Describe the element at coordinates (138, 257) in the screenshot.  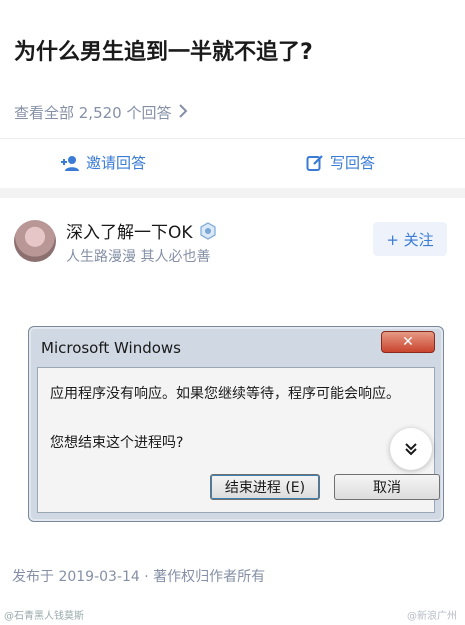
I see `author-bio: 人生路漫漫 其人必也善` at that location.